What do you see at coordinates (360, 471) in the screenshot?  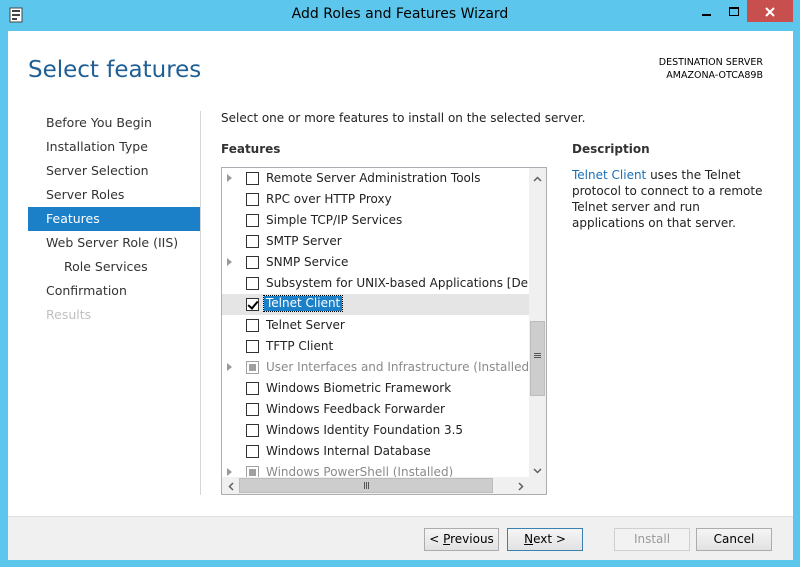 I see `feature-label: Windows PowerShell (Installed)` at bounding box center [360, 471].